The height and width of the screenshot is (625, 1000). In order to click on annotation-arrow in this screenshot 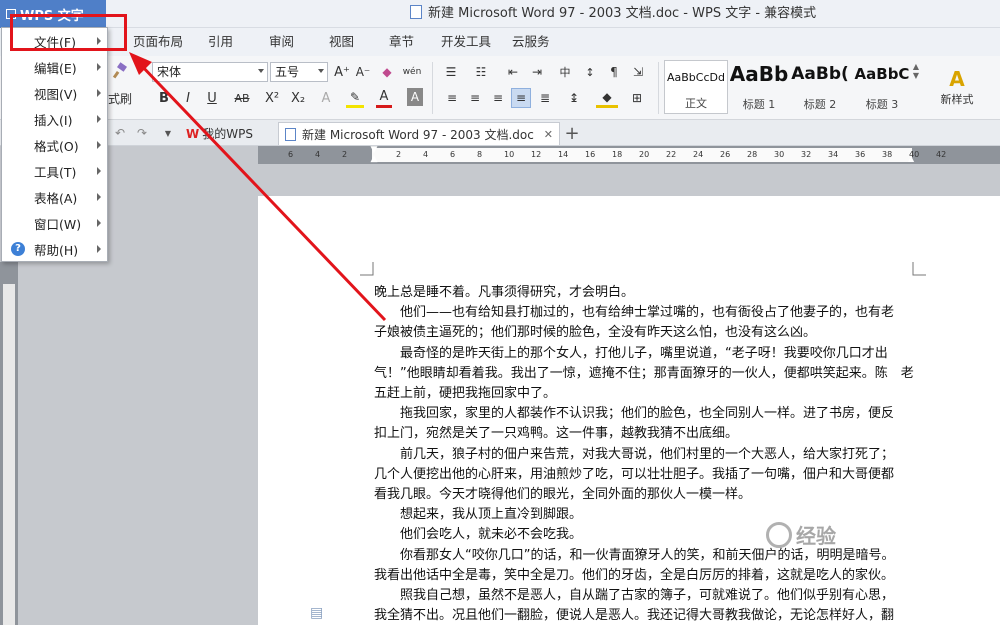, I will do `click(258, 187)`.